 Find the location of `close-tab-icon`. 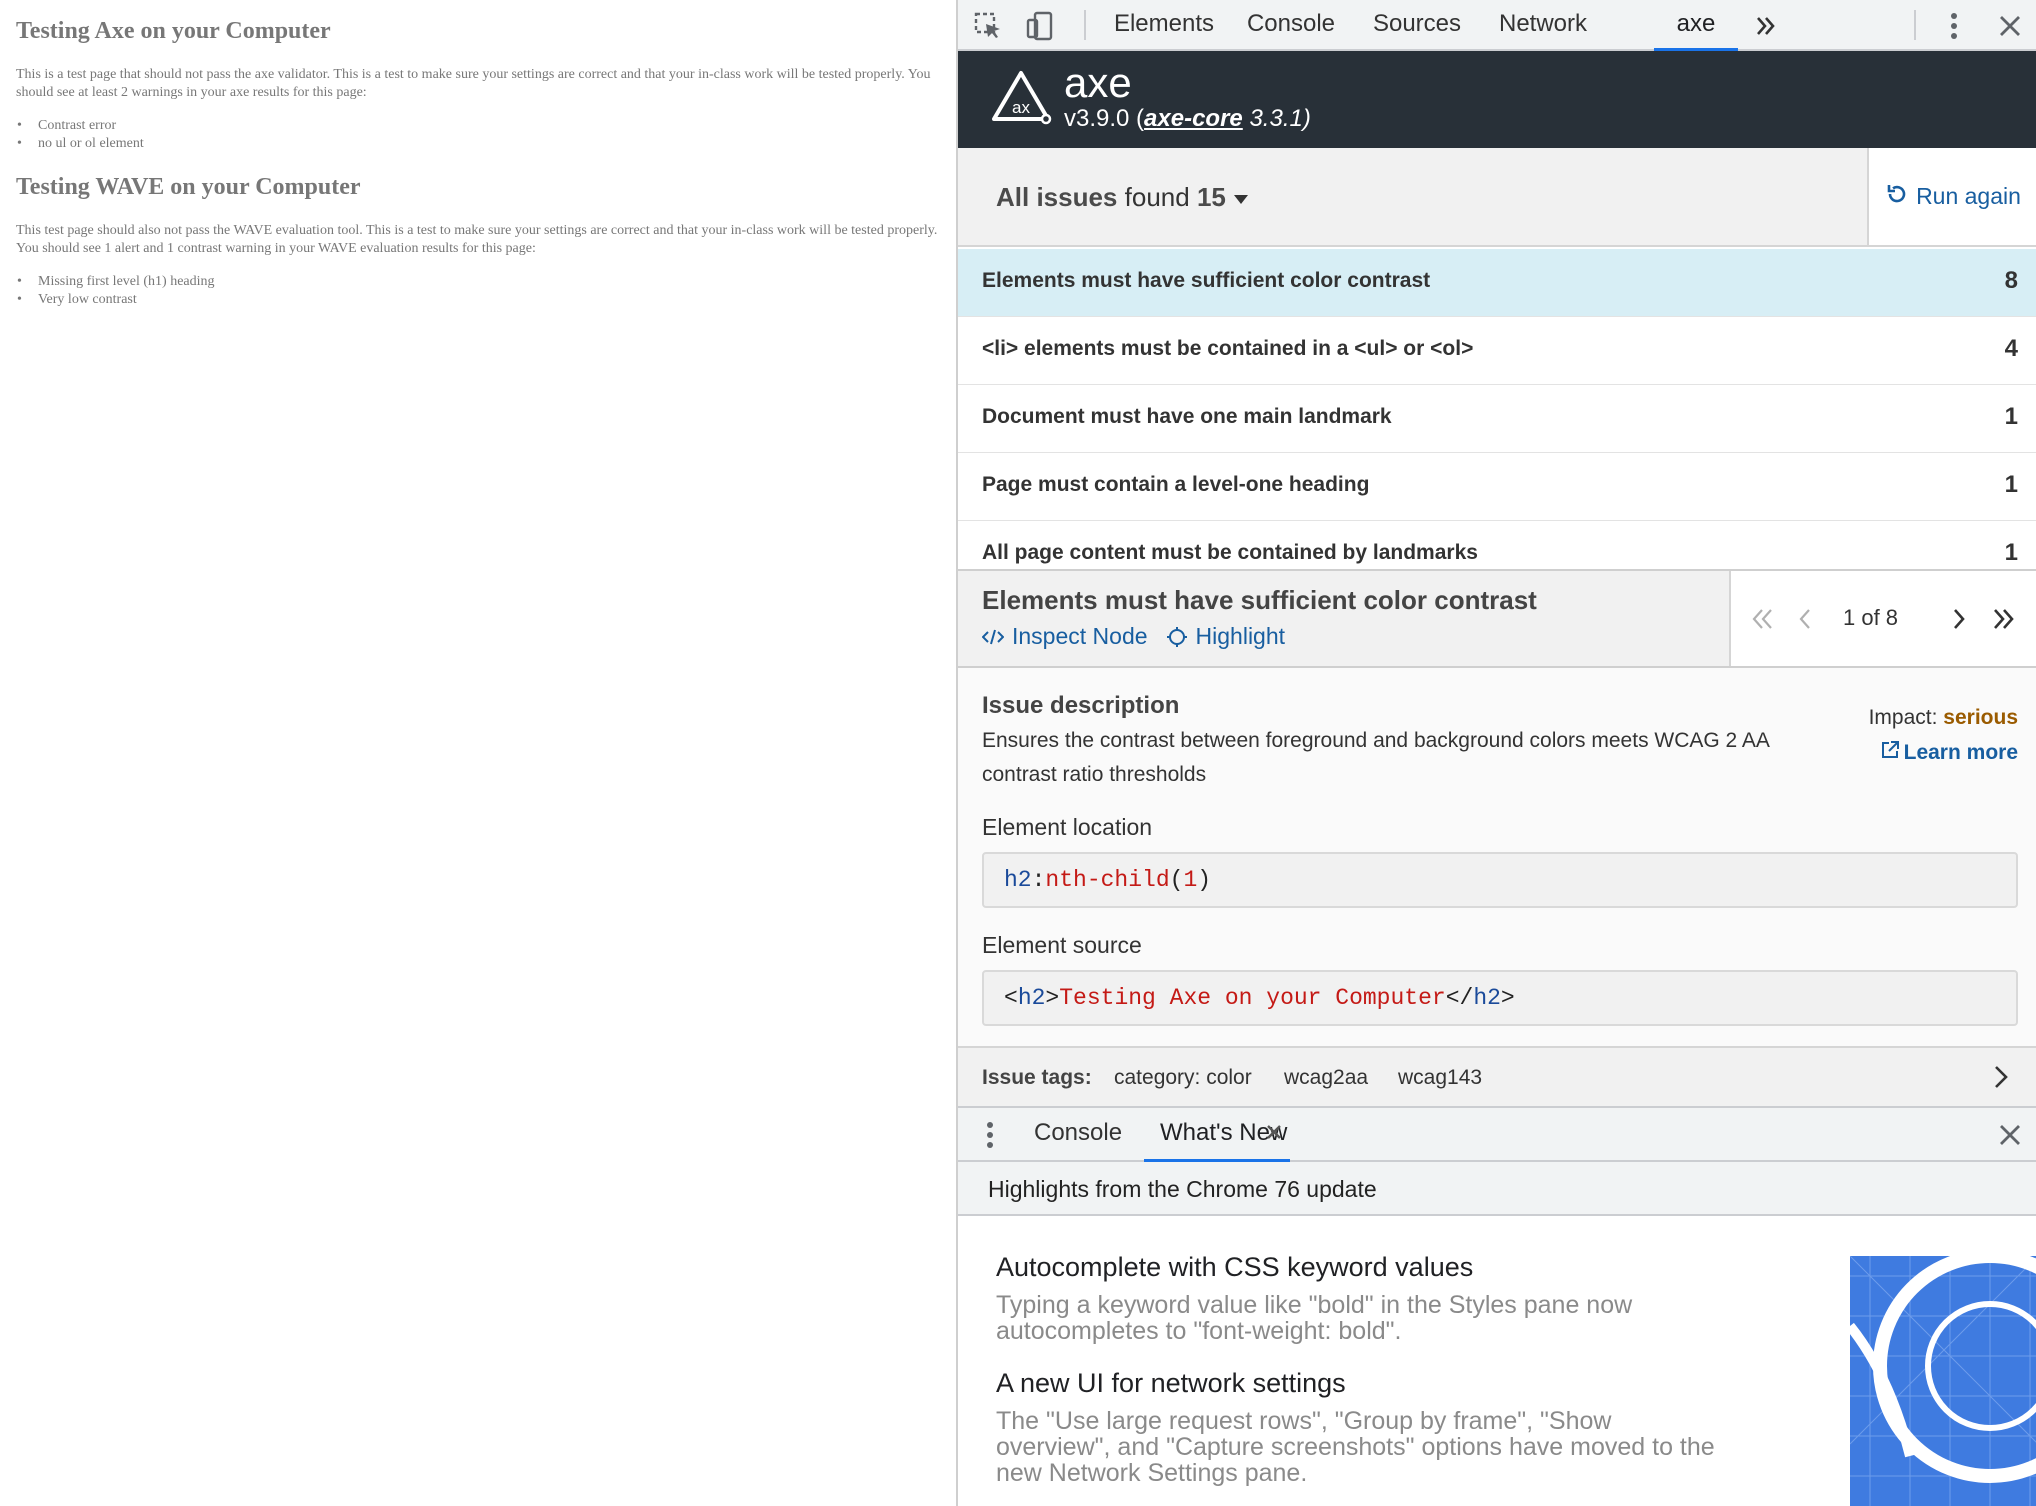

close-tab-icon is located at coordinates (1274, 1133).